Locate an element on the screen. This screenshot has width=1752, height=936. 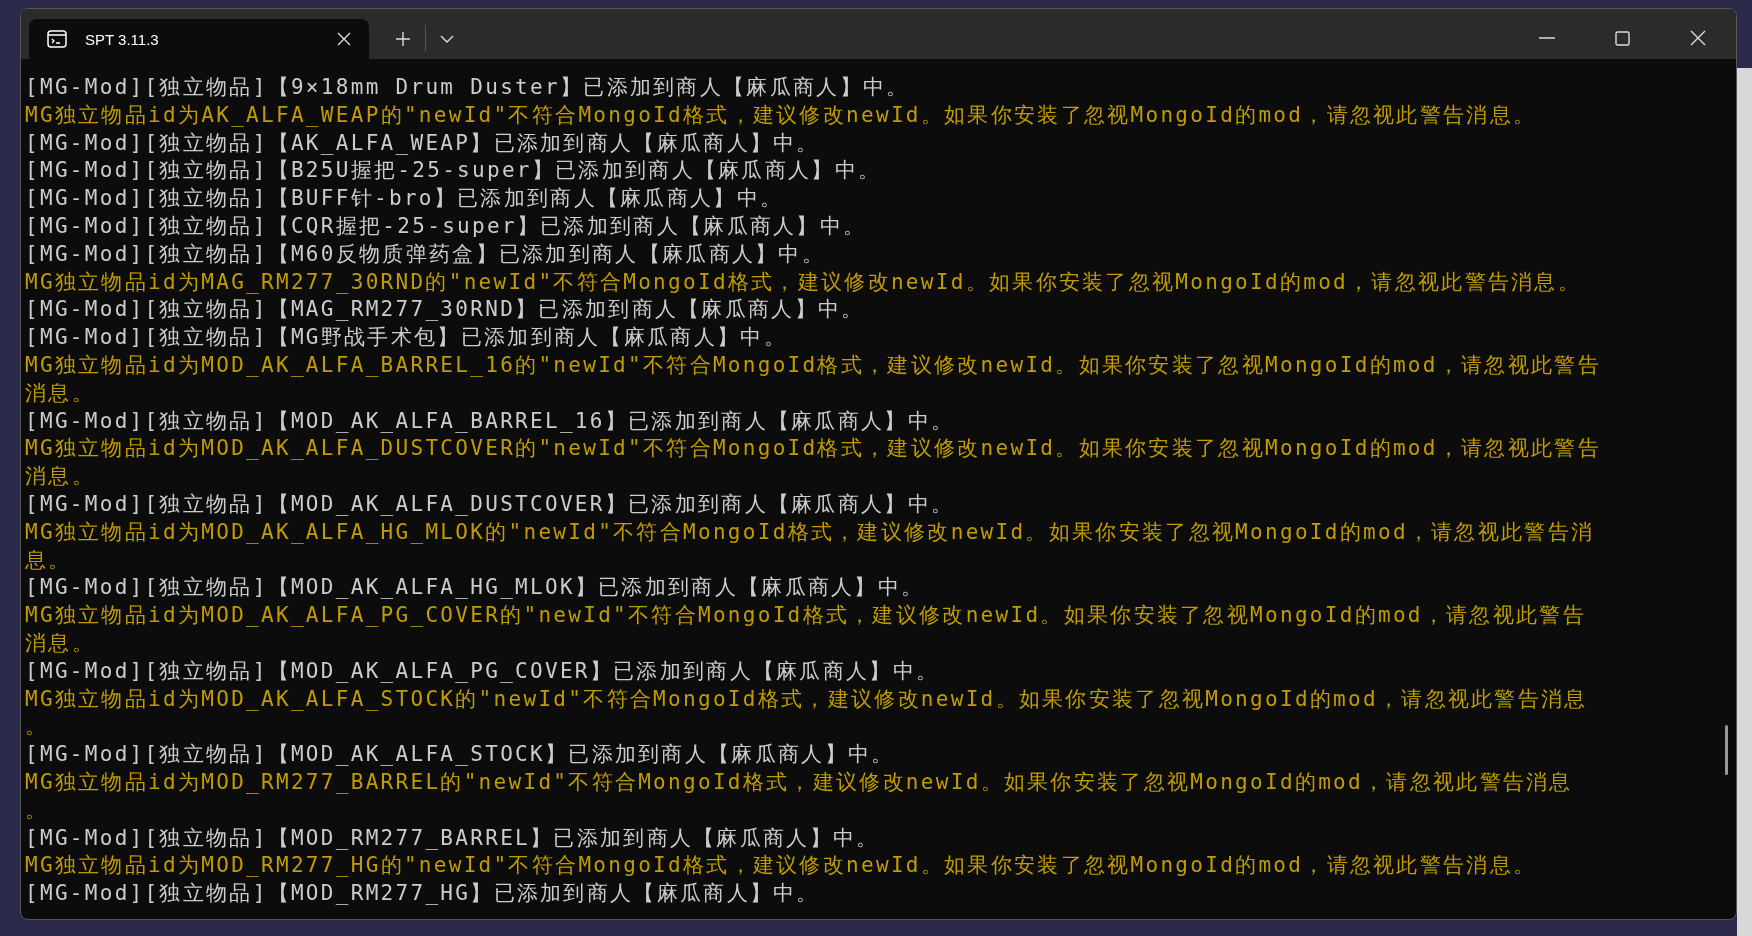
dropdown-caret-icon is located at coordinates (447, 39).